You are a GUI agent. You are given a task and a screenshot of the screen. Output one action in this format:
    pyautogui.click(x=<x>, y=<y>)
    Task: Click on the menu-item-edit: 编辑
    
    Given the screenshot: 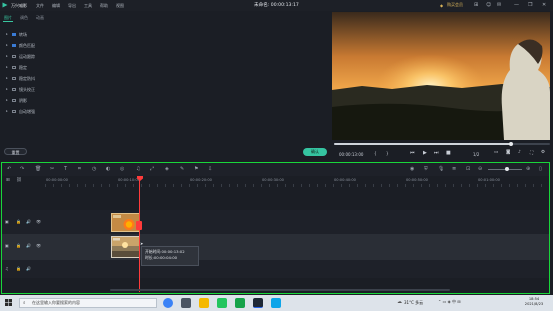 What is the action you would take?
    pyautogui.click(x=56, y=6)
    